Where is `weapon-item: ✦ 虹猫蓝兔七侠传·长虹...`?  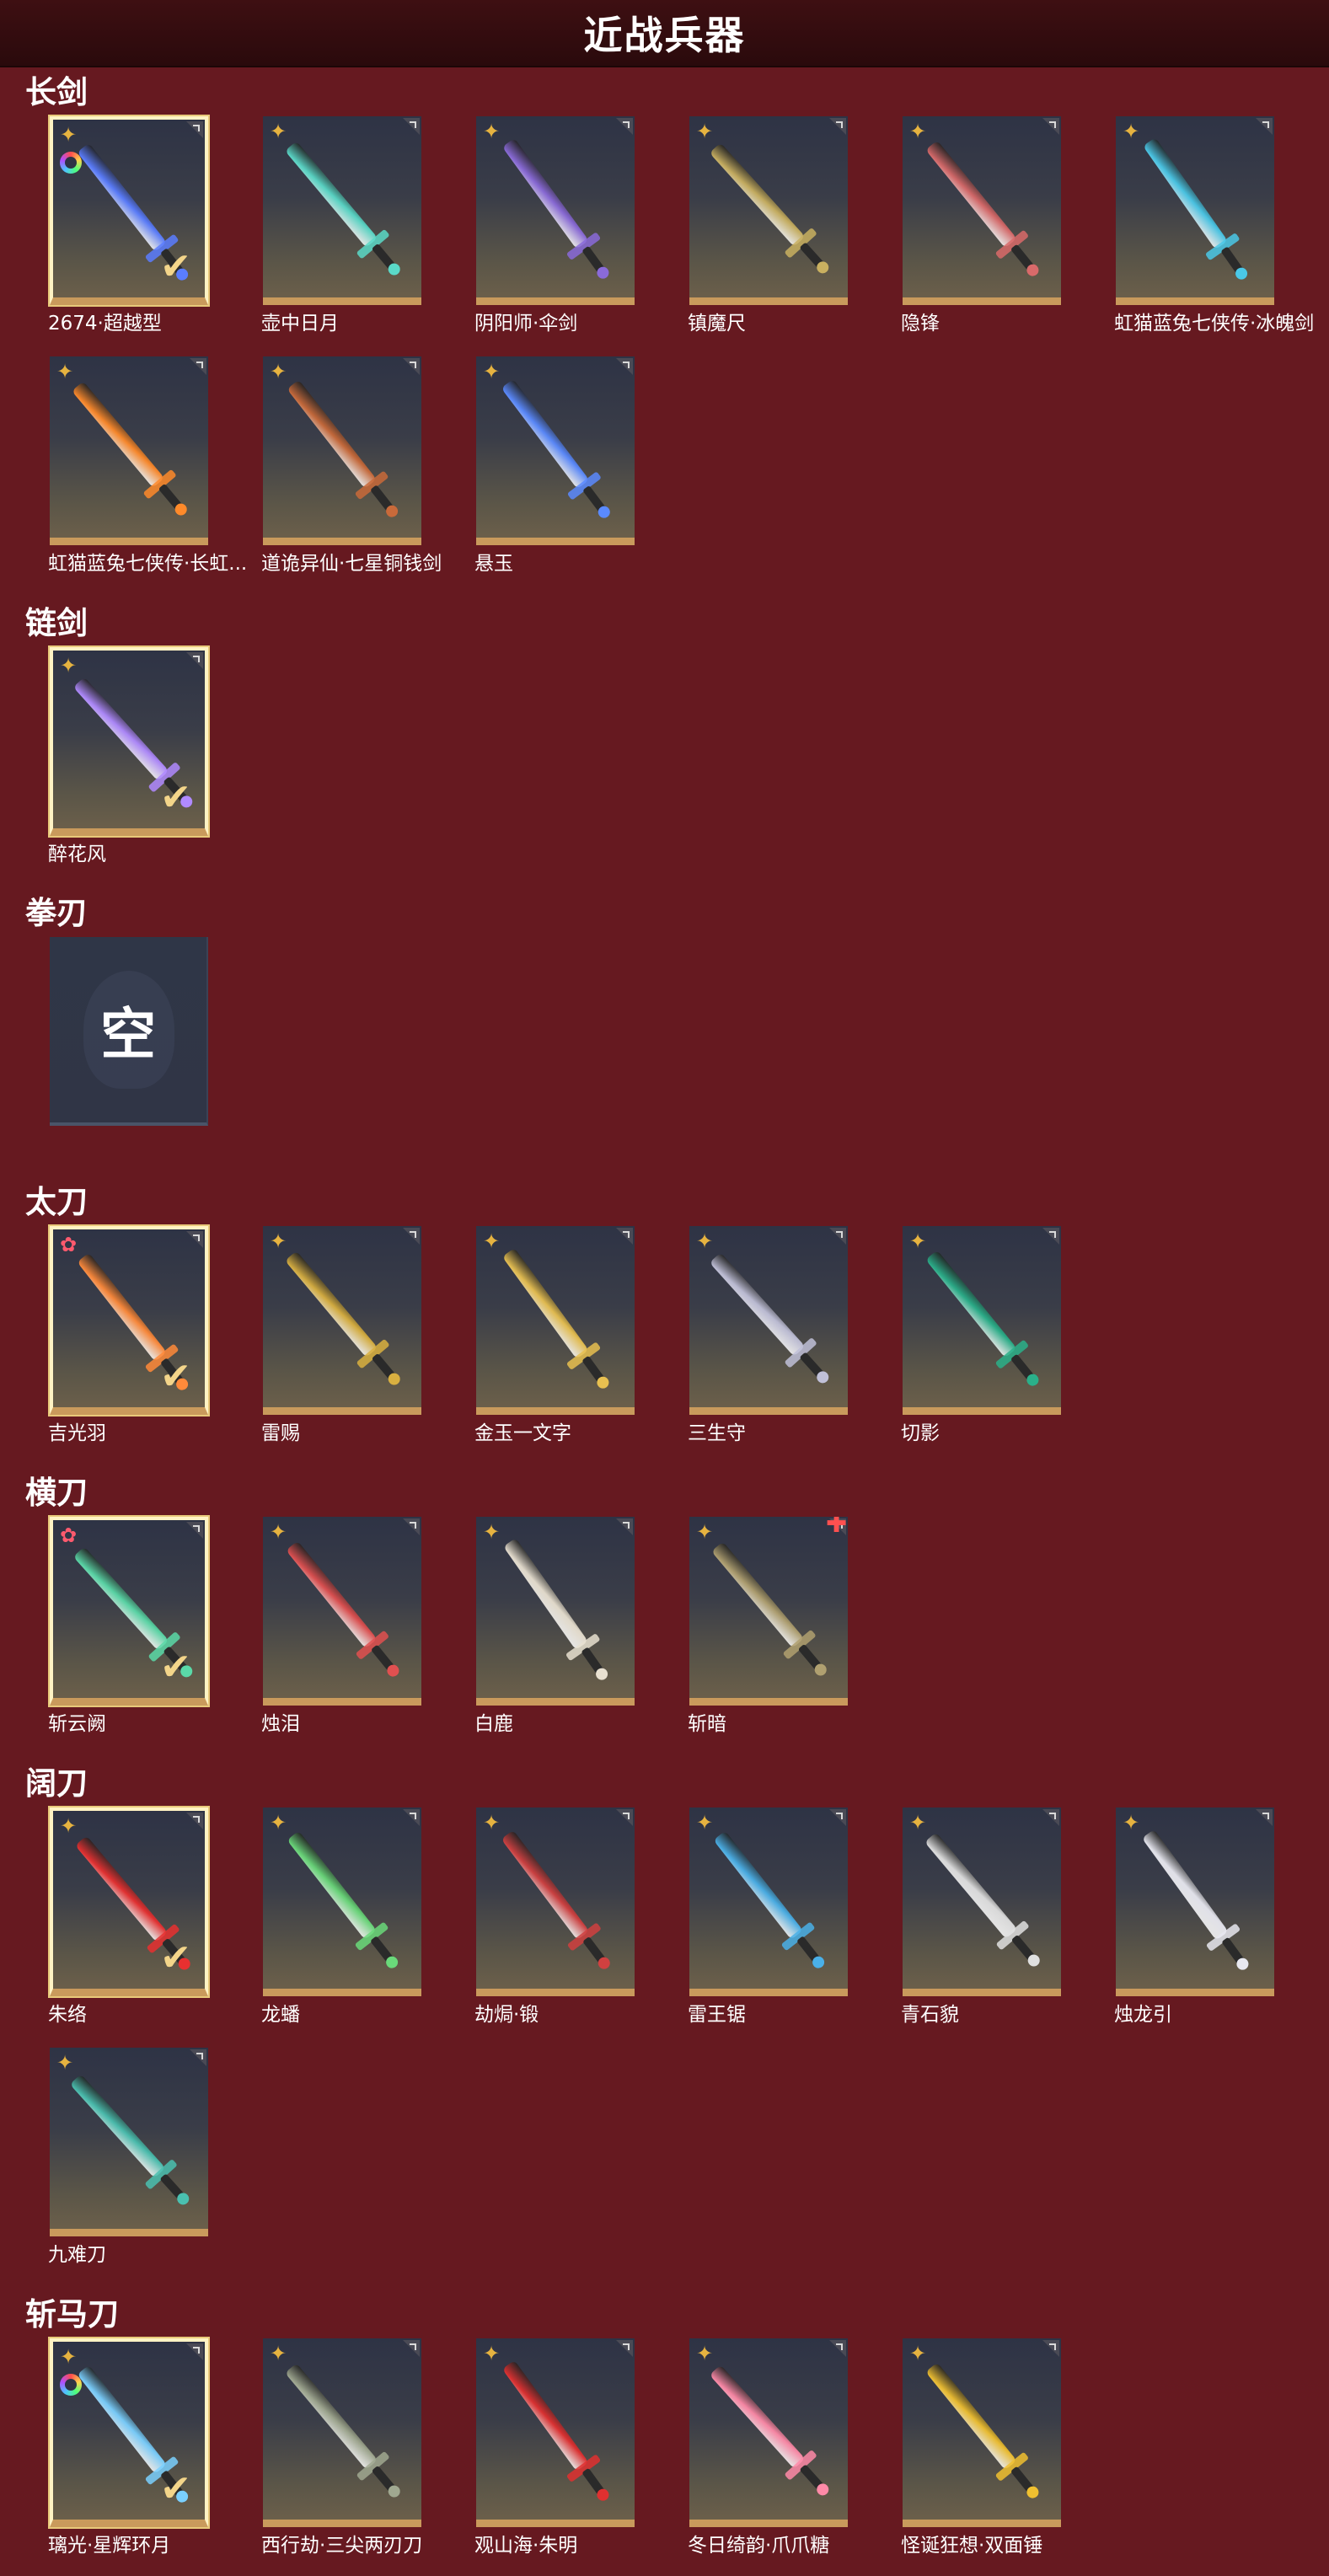 weapon-item: ✦ 虹猫蓝兔七侠传·长虹... is located at coordinates (158, 466).